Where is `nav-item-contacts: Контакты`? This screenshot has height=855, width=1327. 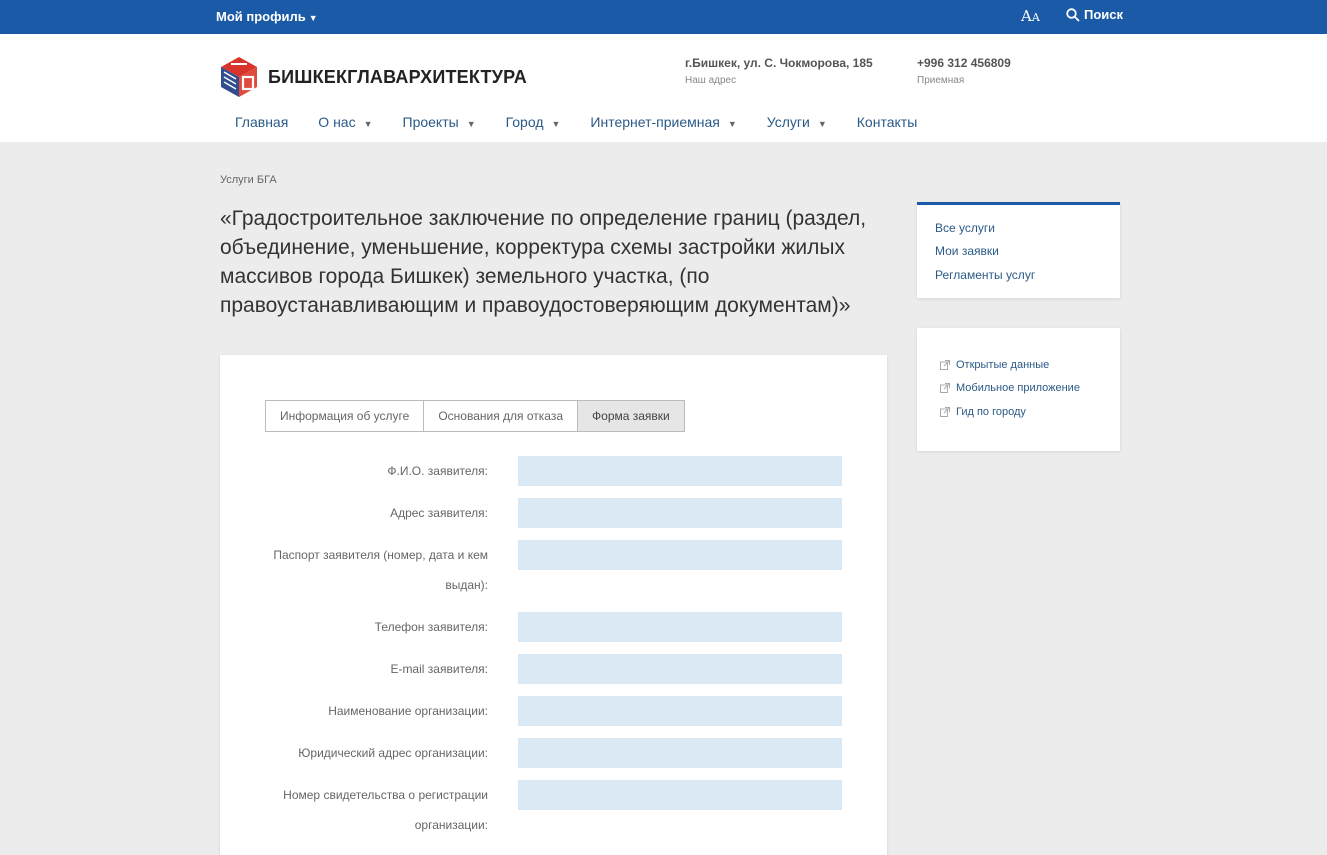
nav-item-contacts: Контакты is located at coordinates (887, 122).